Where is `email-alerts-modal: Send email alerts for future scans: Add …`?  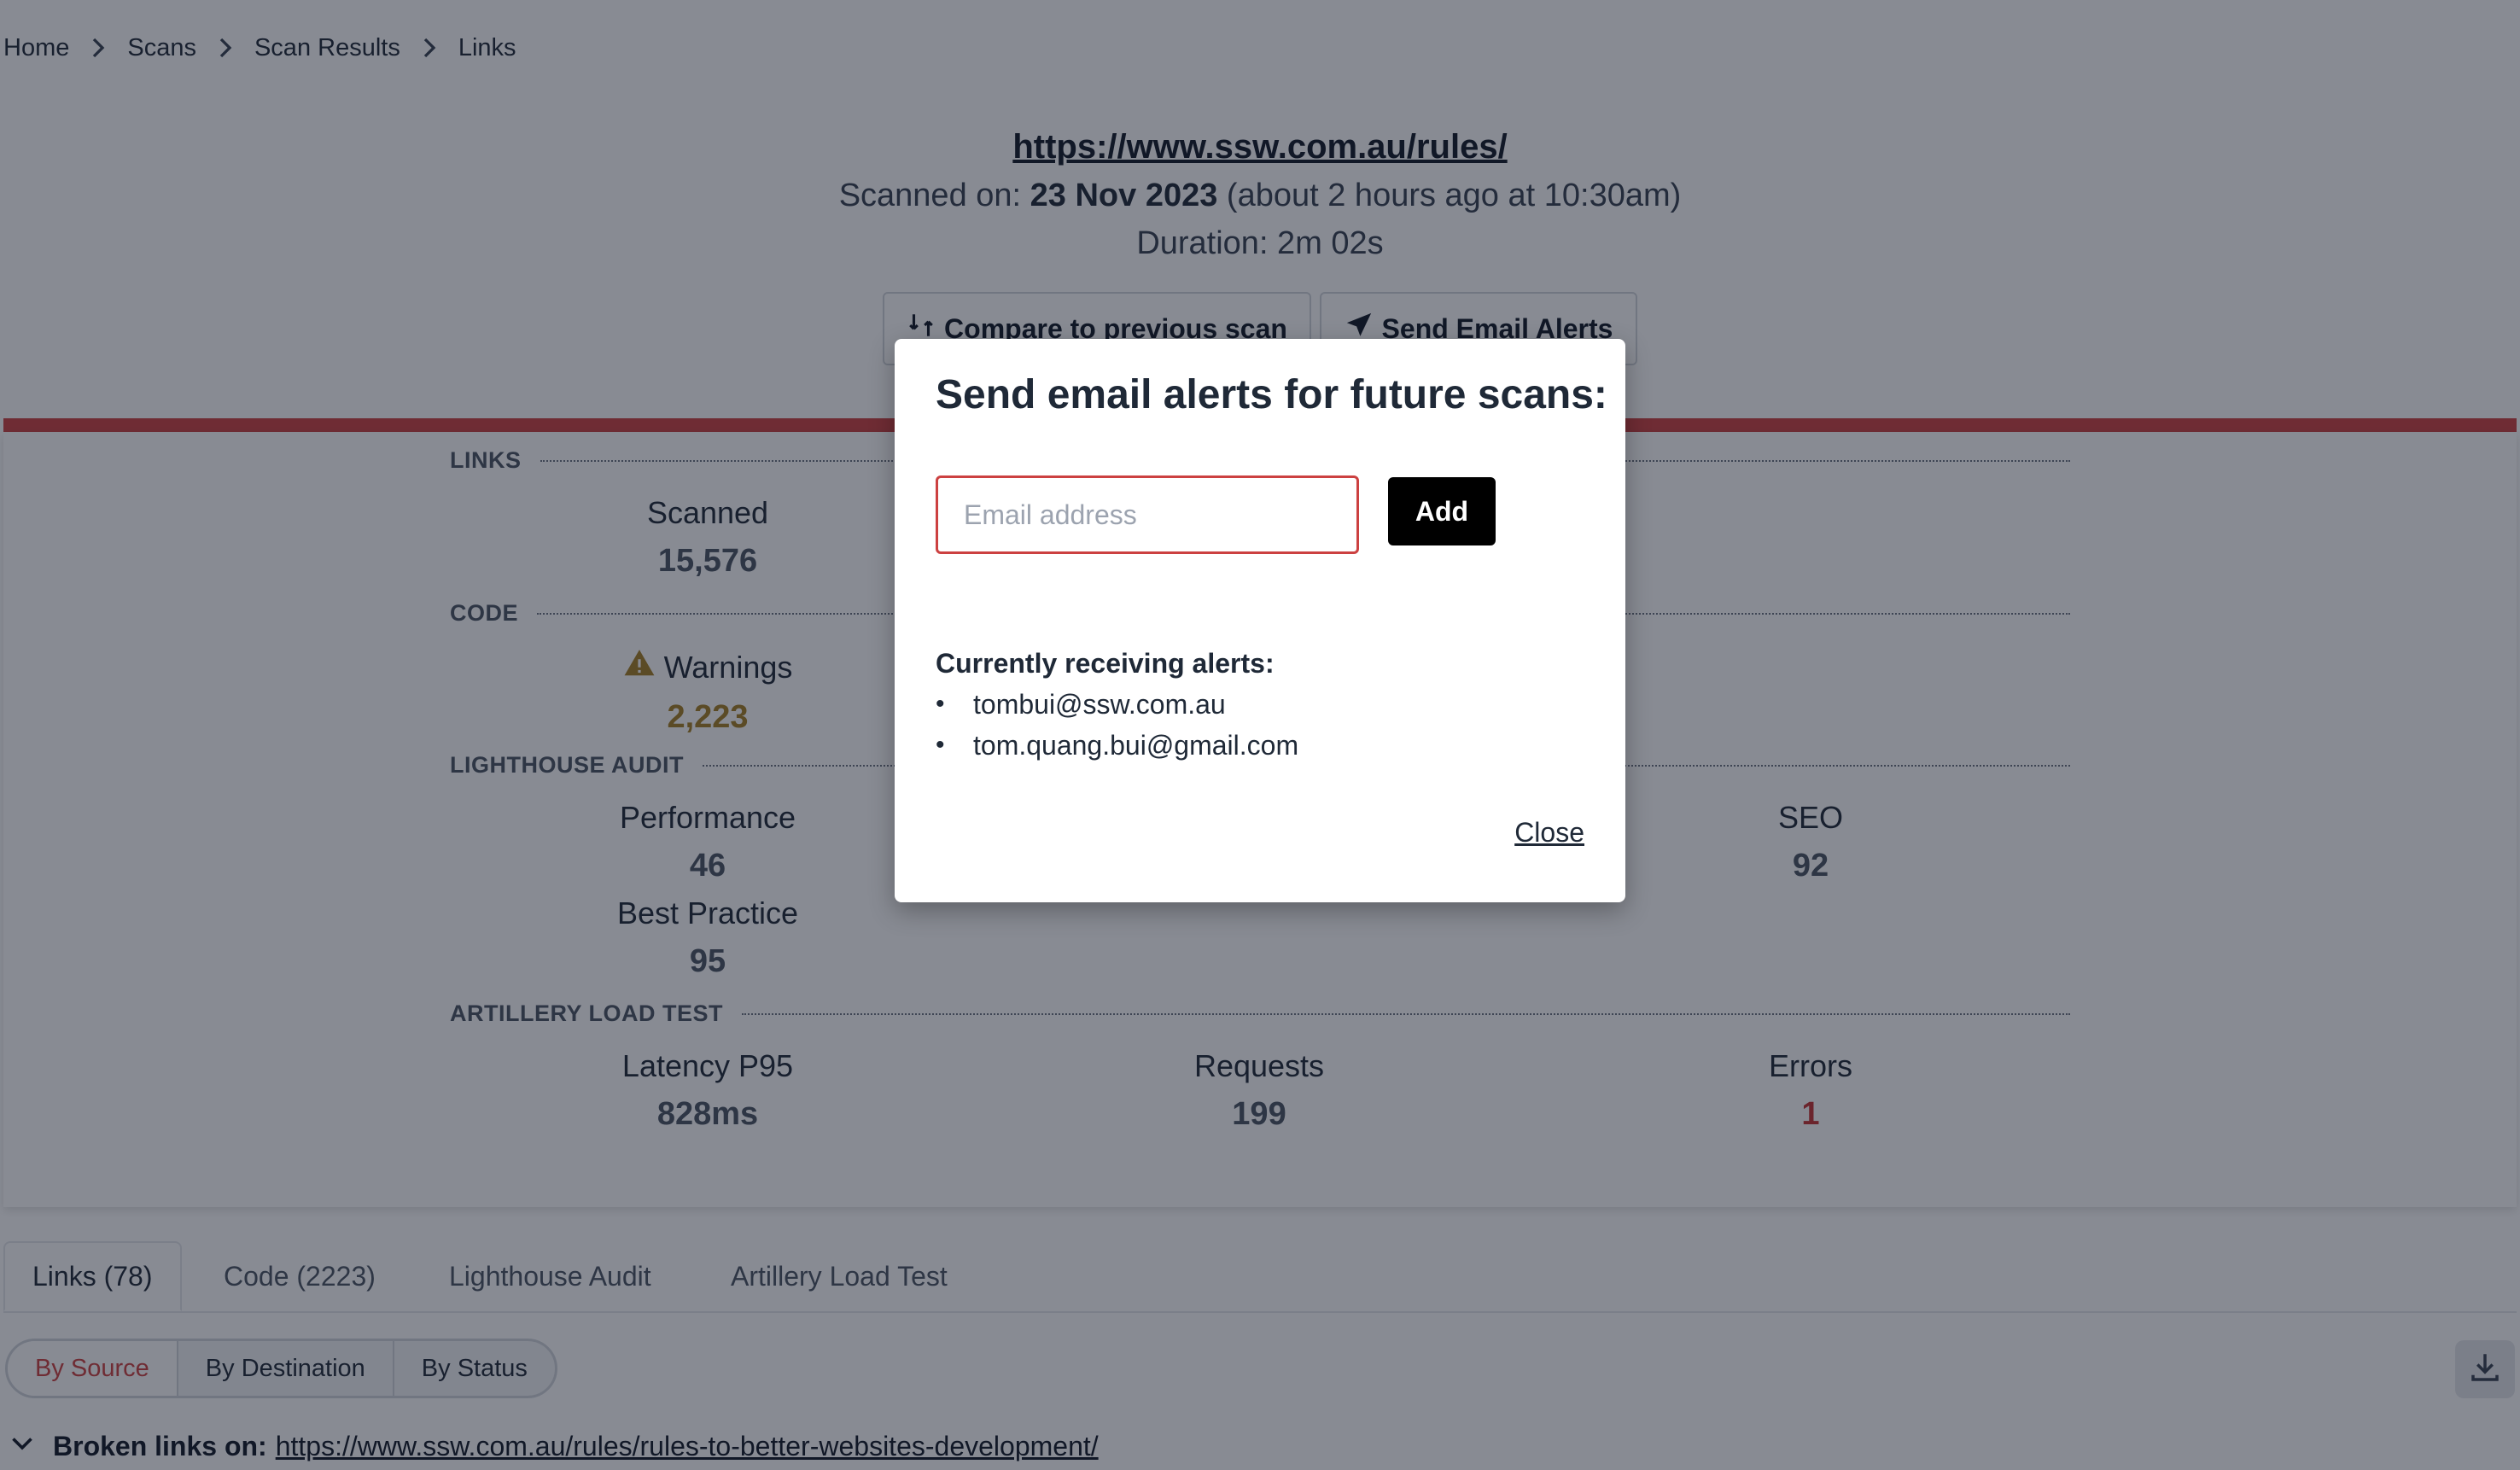 email-alerts-modal: Send email alerts for future scans: Add … is located at coordinates (1260, 620).